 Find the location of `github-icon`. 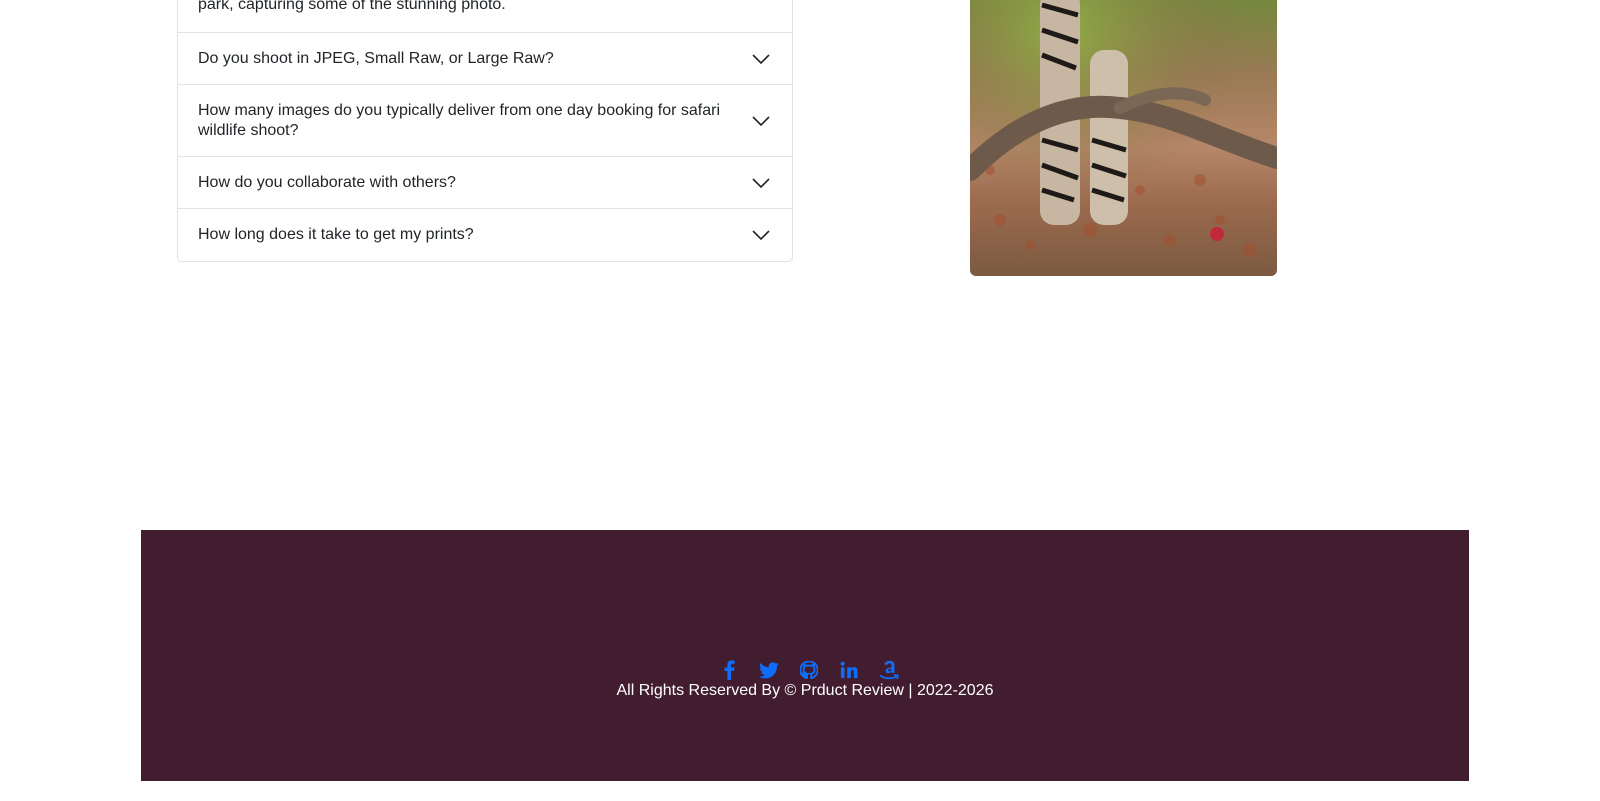

github-icon is located at coordinates (809, 670).